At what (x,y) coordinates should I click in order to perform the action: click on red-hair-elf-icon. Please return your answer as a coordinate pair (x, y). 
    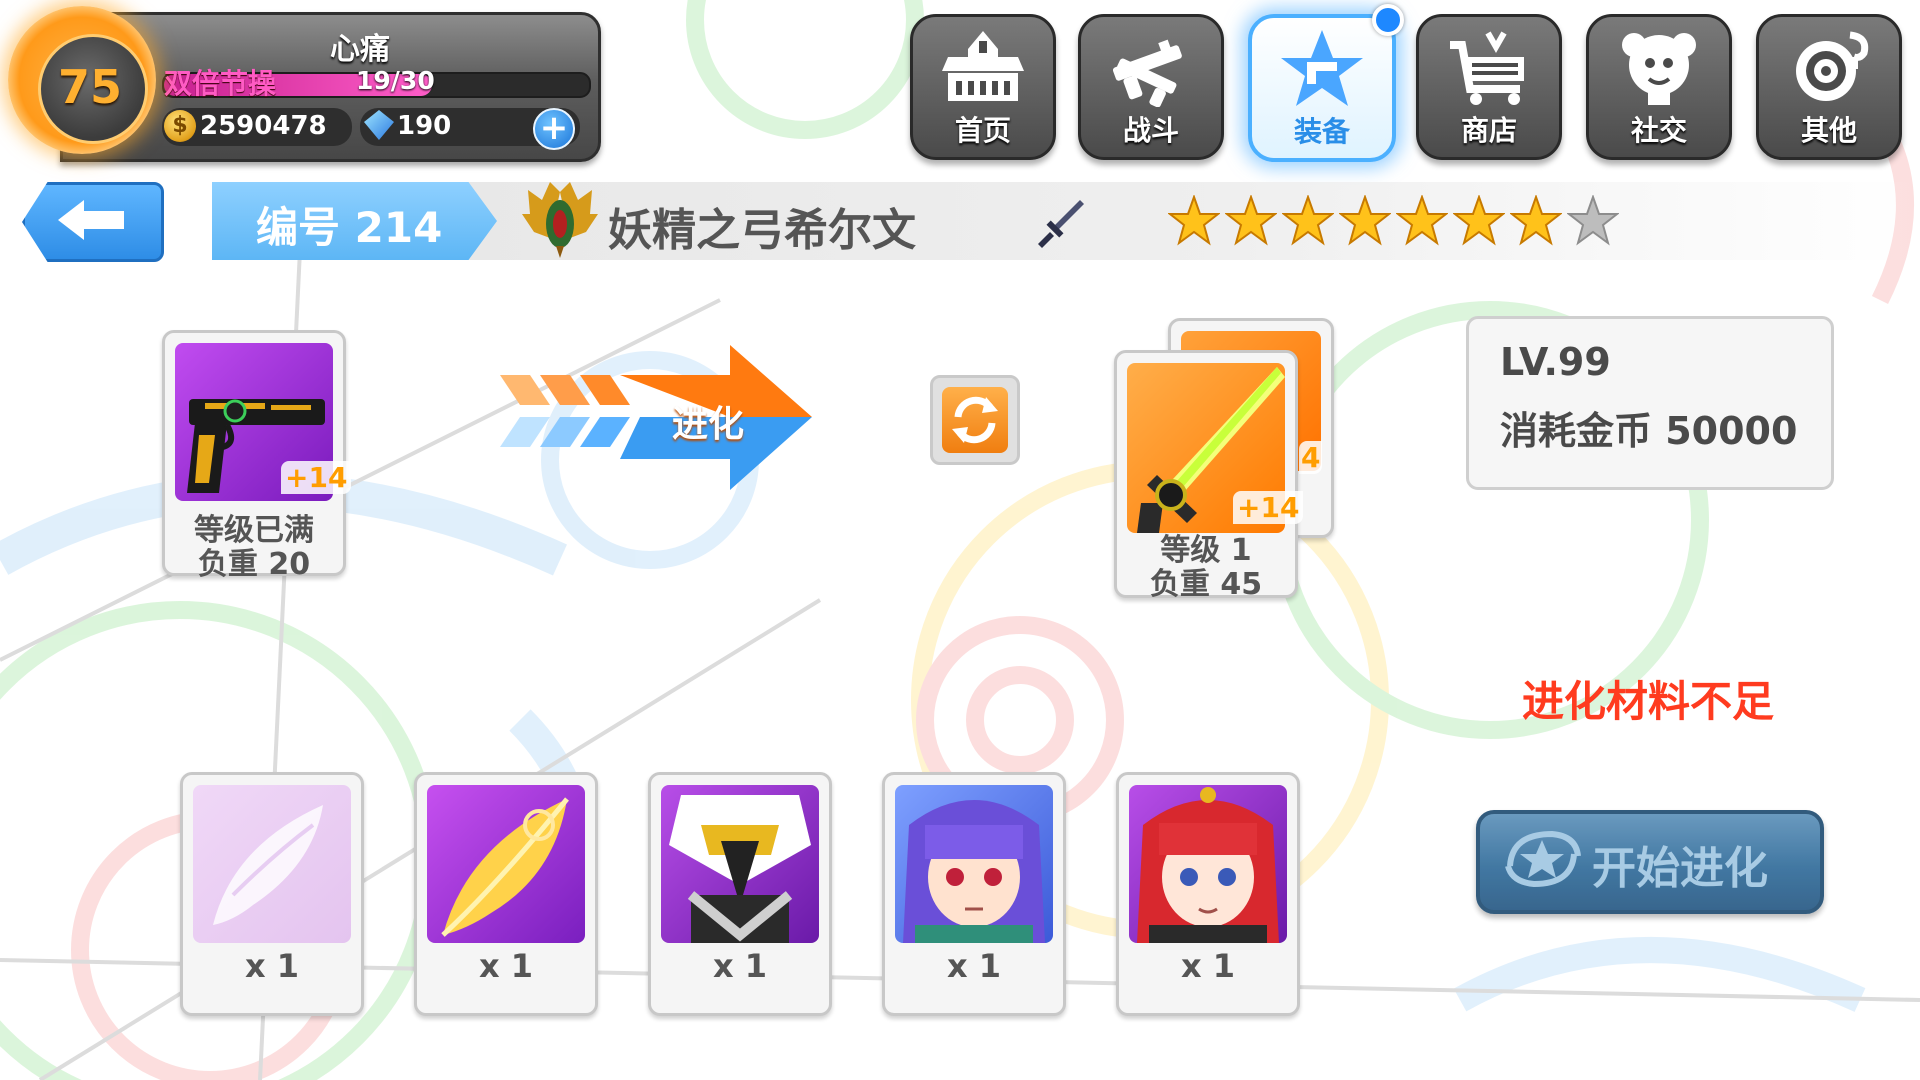
    Looking at the image, I should click on (1208, 865).